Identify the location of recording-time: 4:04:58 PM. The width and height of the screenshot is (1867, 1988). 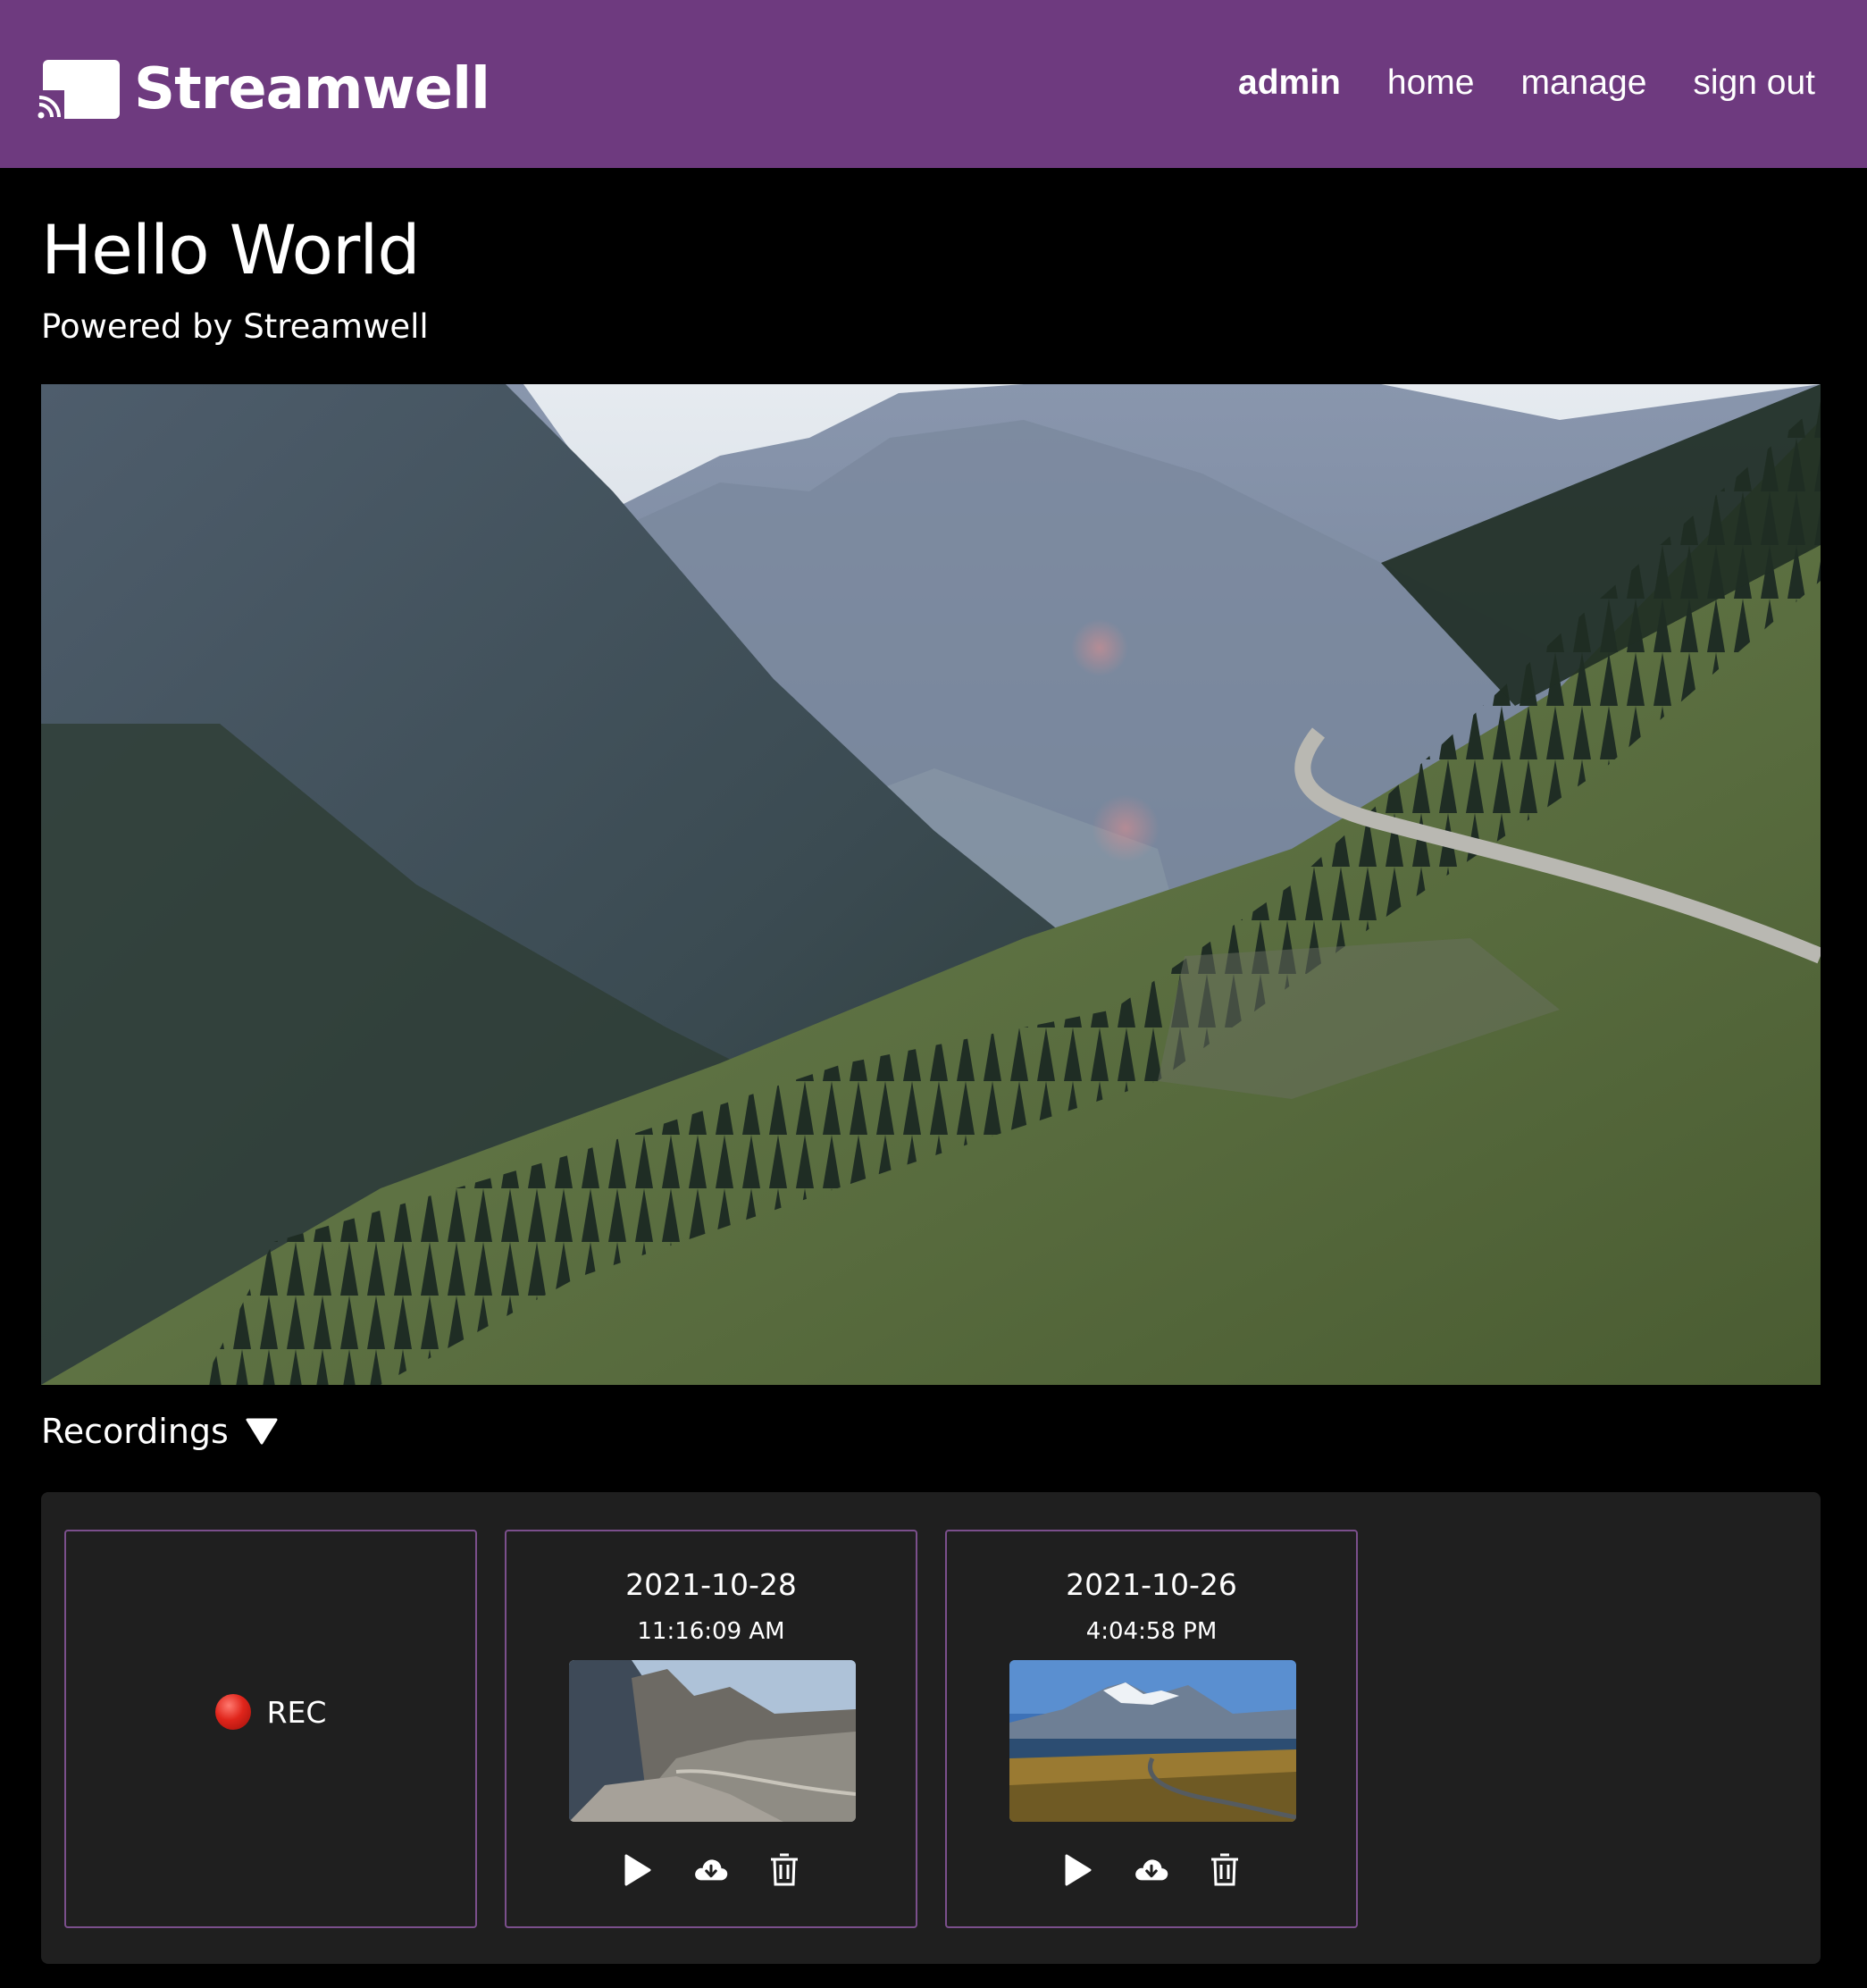
(1151, 1631).